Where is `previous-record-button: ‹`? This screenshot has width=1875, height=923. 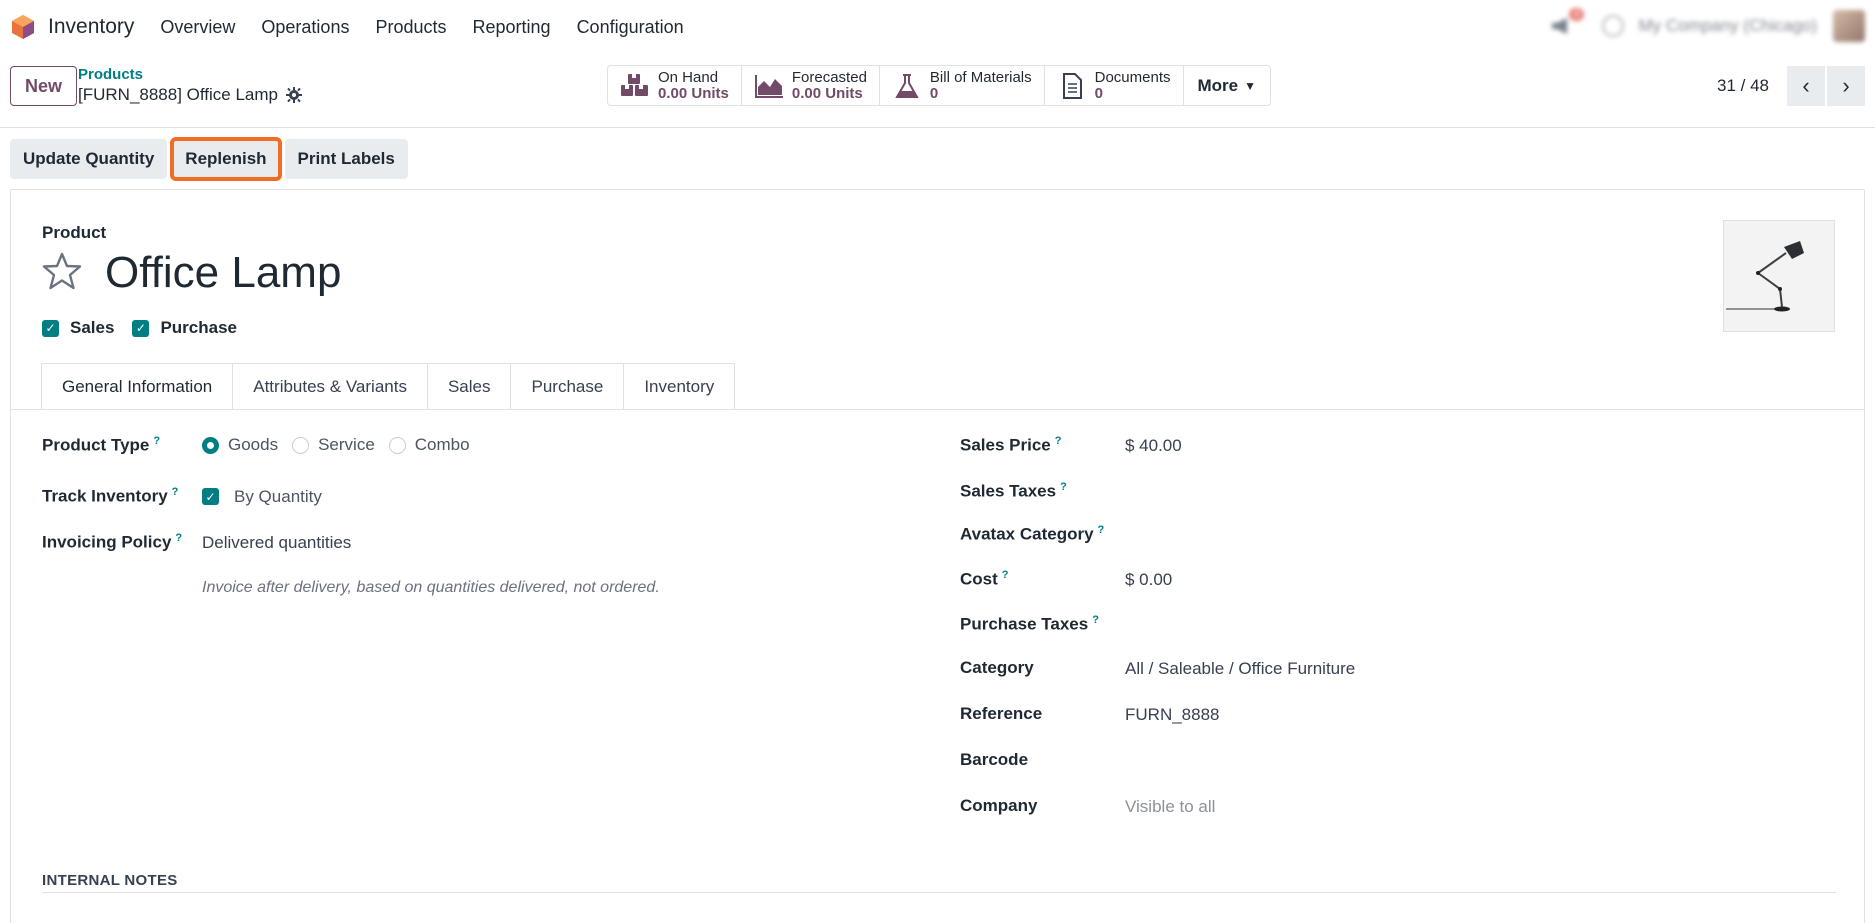 previous-record-button: ‹ is located at coordinates (1806, 86).